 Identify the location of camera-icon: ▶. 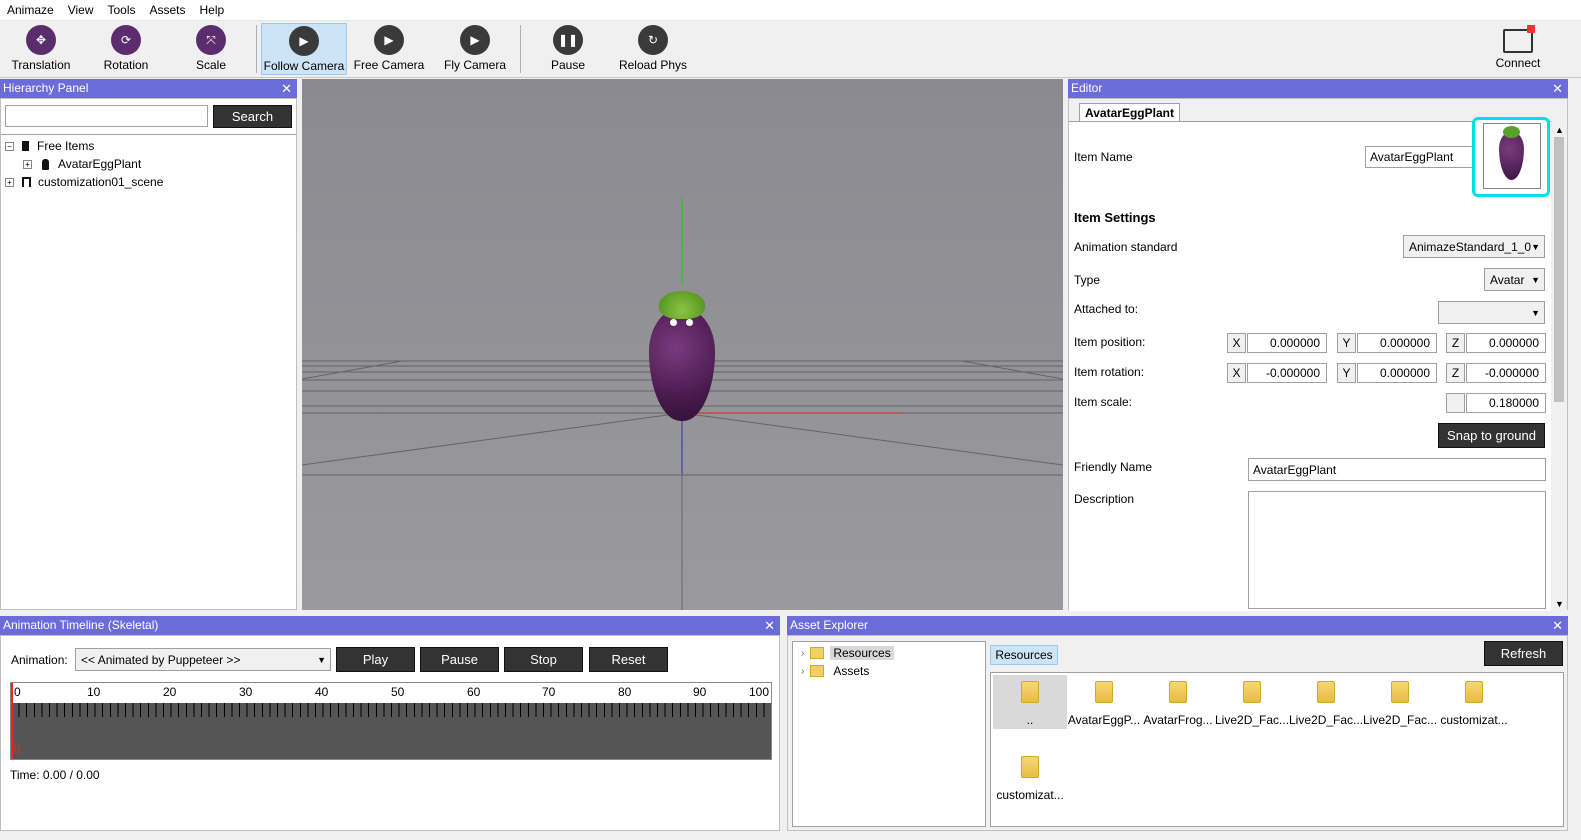
(389, 40).